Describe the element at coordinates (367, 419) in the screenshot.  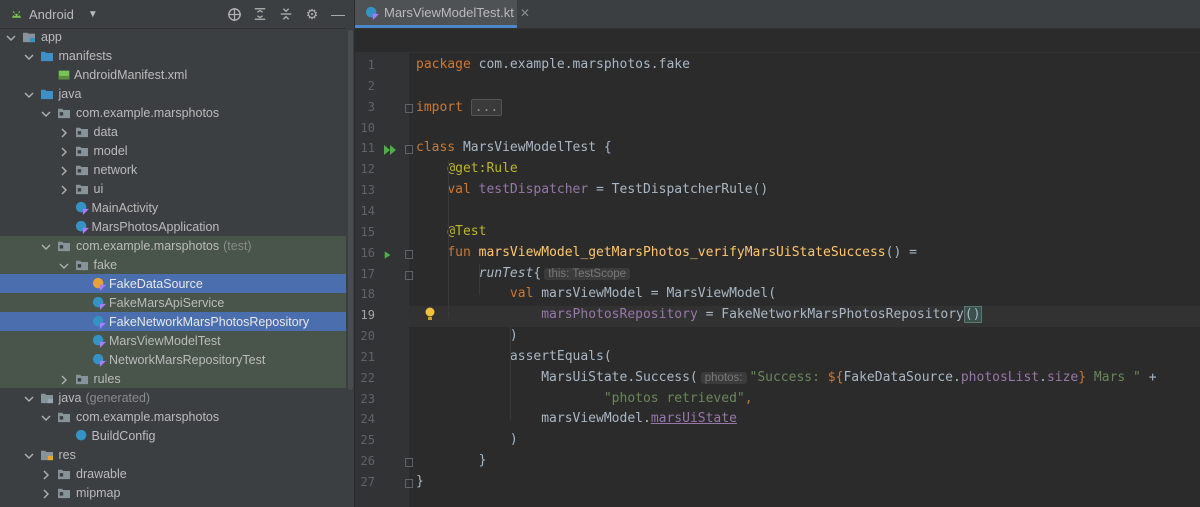
I see `line-number: 24` at that location.